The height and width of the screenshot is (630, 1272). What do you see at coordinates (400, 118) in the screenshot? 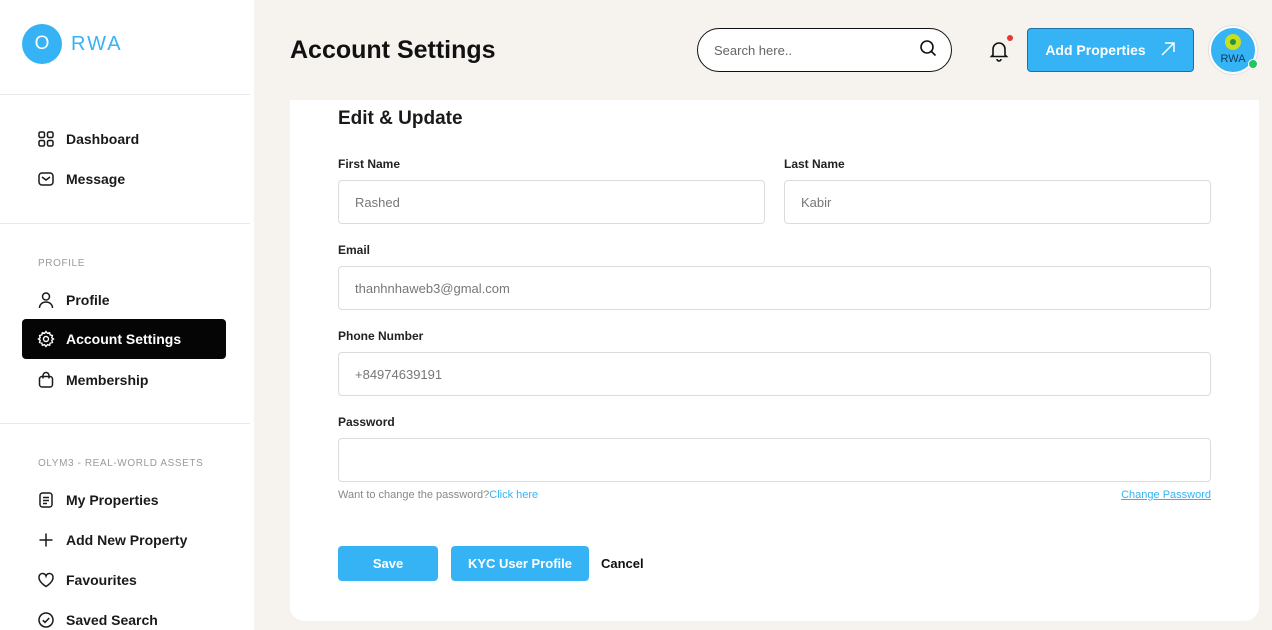
I see `form-title: Edit & Update` at bounding box center [400, 118].